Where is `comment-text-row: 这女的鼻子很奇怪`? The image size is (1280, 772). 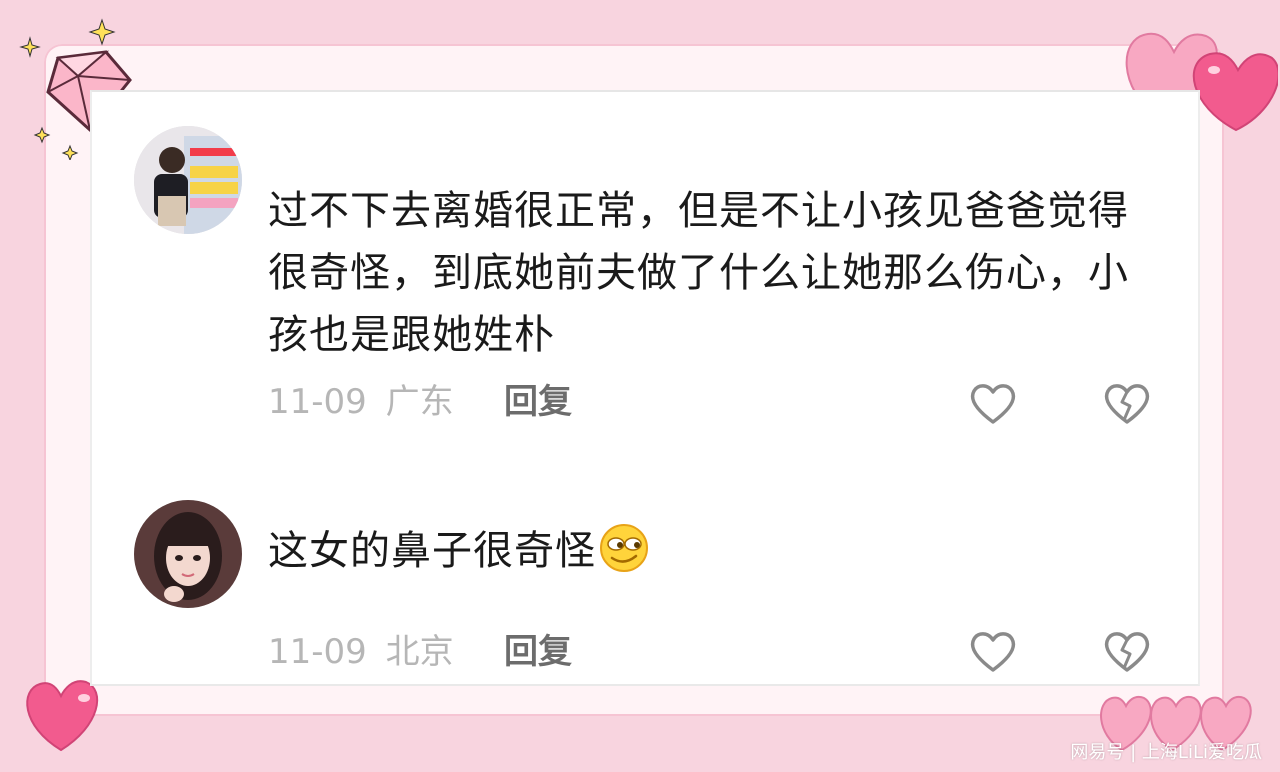 comment-text-row: 这女的鼻子很奇怪 is located at coordinates (703, 551).